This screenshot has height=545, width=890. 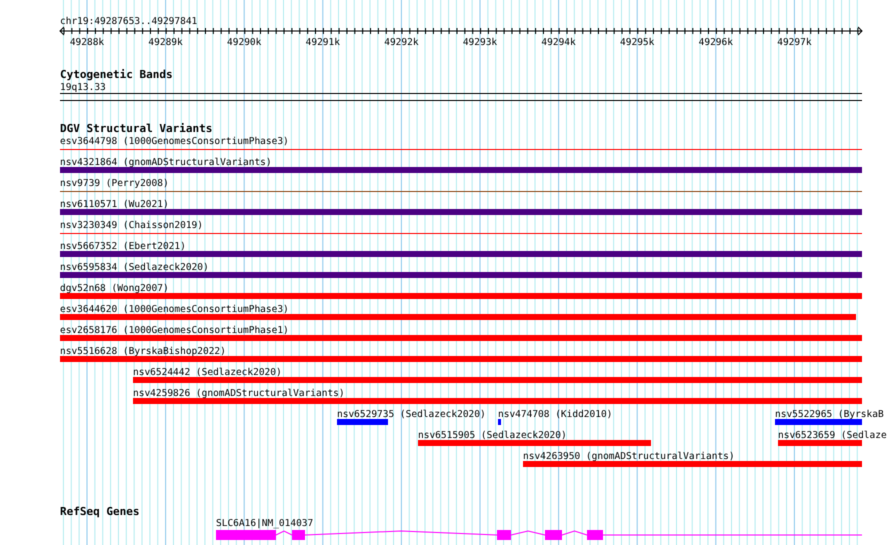 I want to click on ruler-tick-label: 49289k, so click(x=165, y=42).